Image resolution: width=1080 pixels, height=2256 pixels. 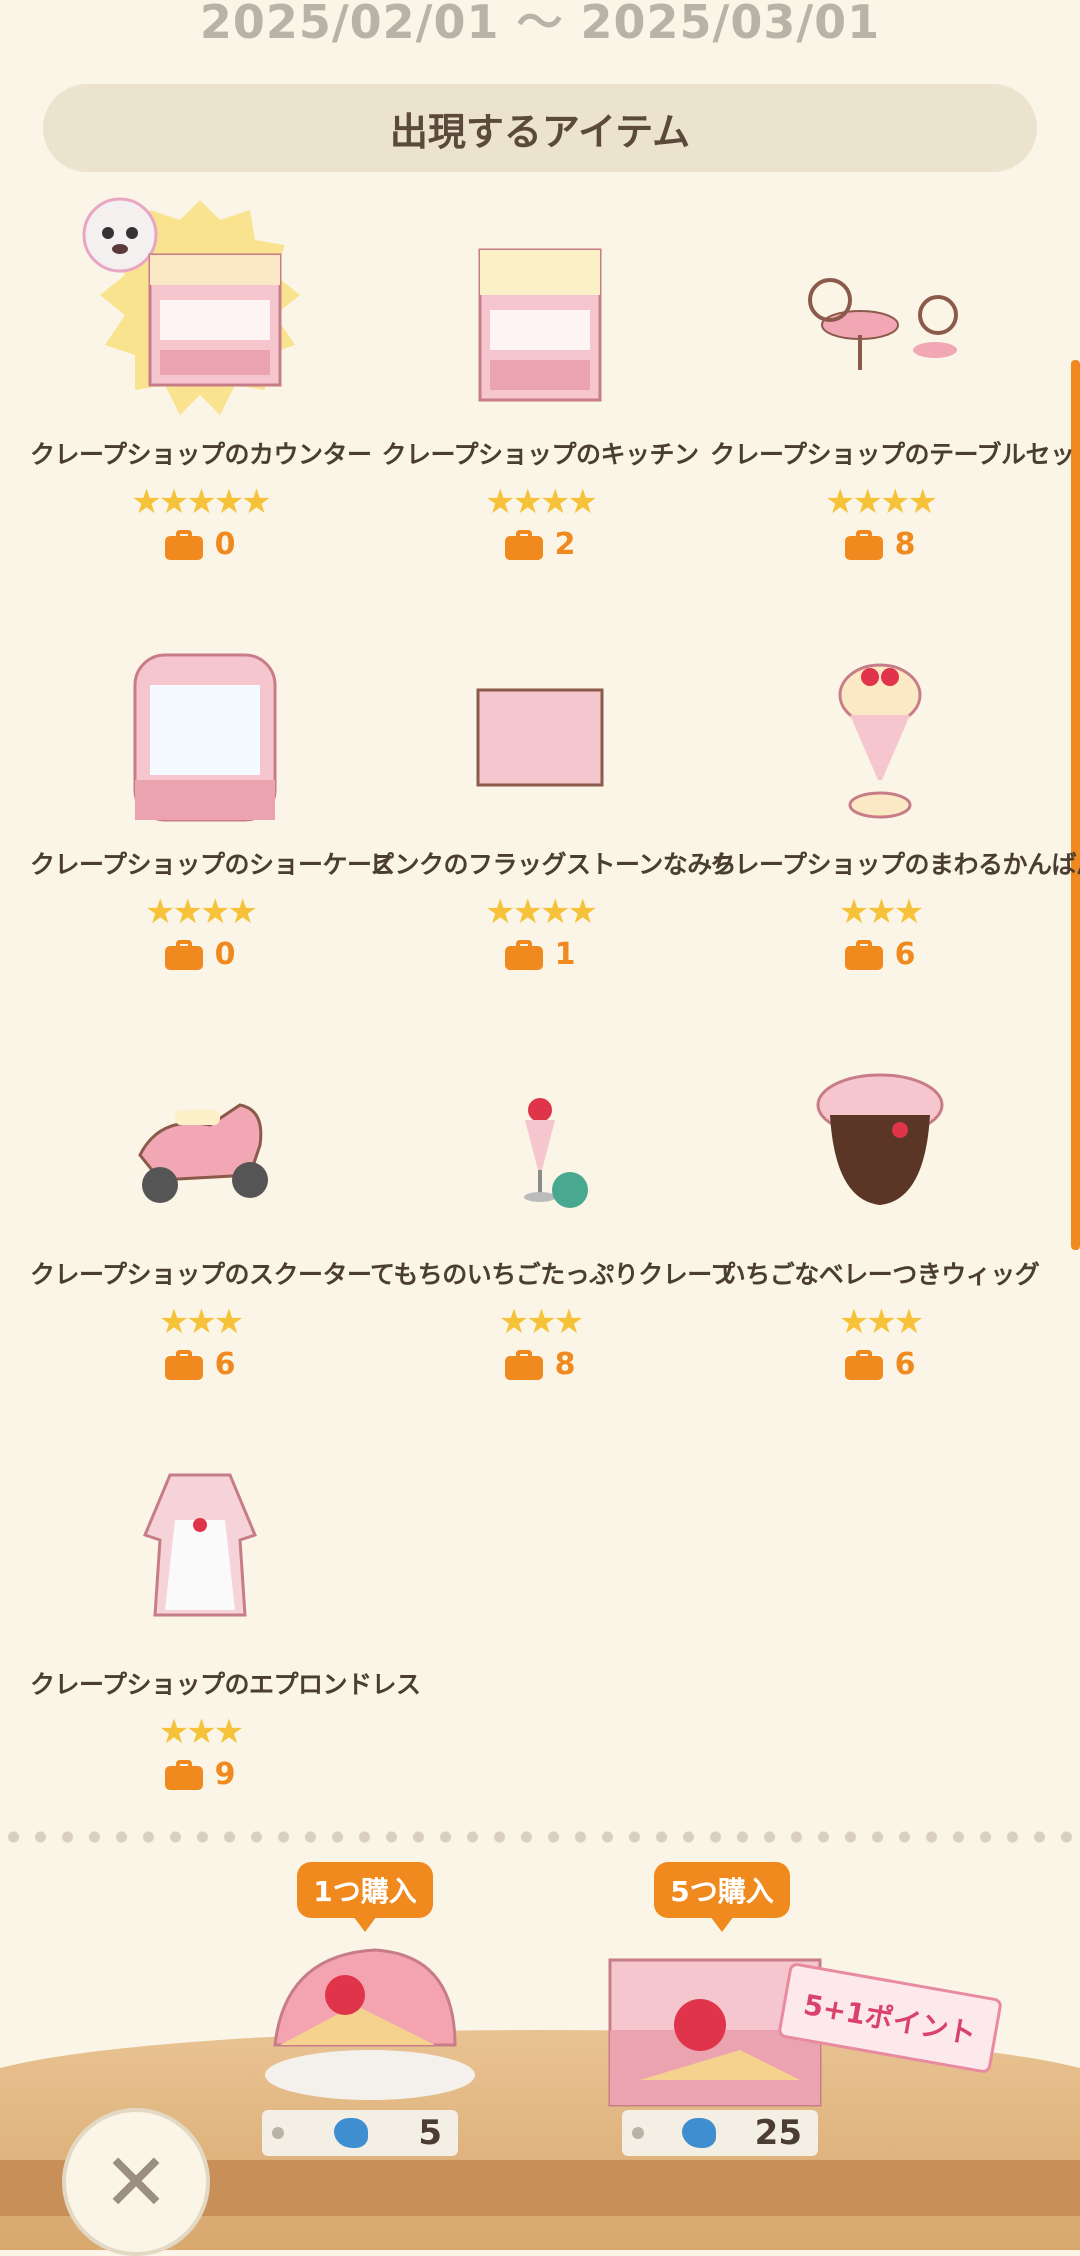 I want to click on owned-count: 1, so click(x=540, y=954).